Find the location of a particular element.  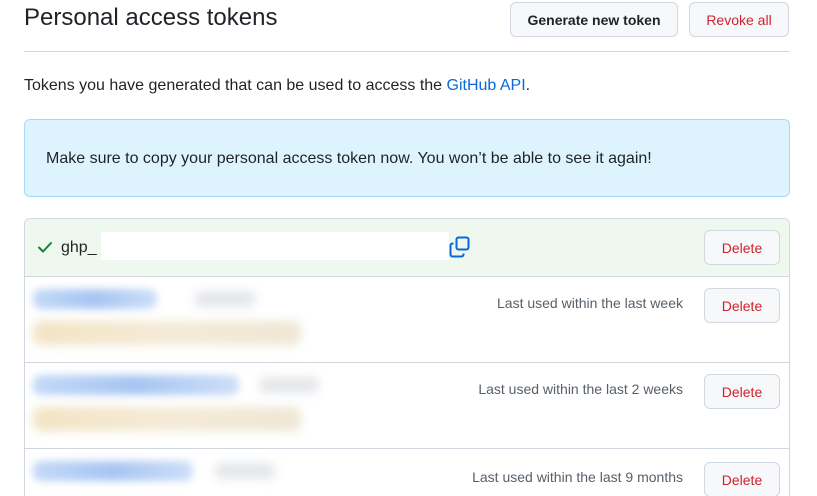

check-icon is located at coordinates (45, 247).